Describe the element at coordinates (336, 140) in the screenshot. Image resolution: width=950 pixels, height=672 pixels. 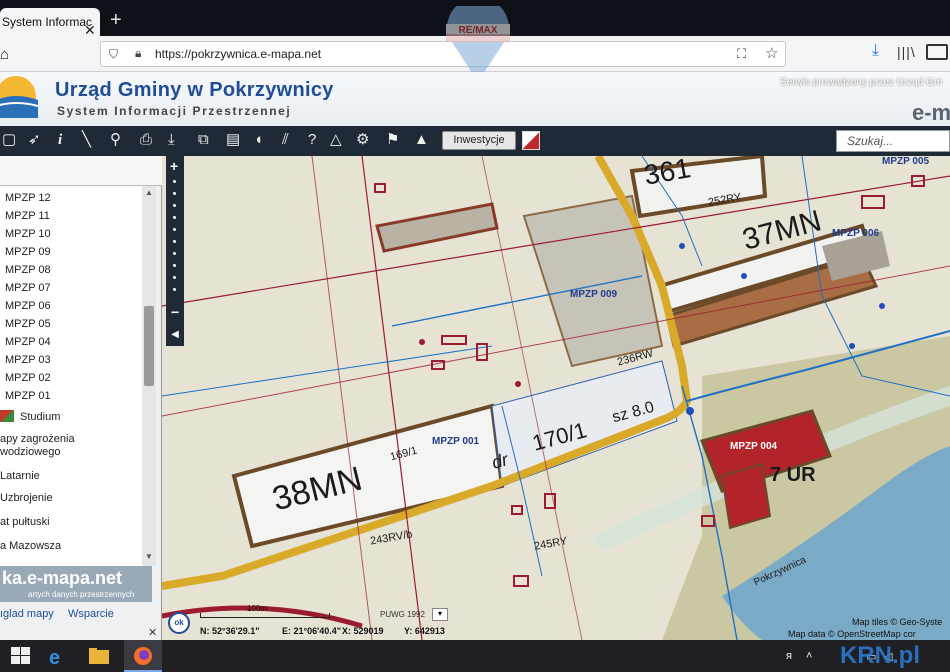
I see `warning-icon: △` at that location.